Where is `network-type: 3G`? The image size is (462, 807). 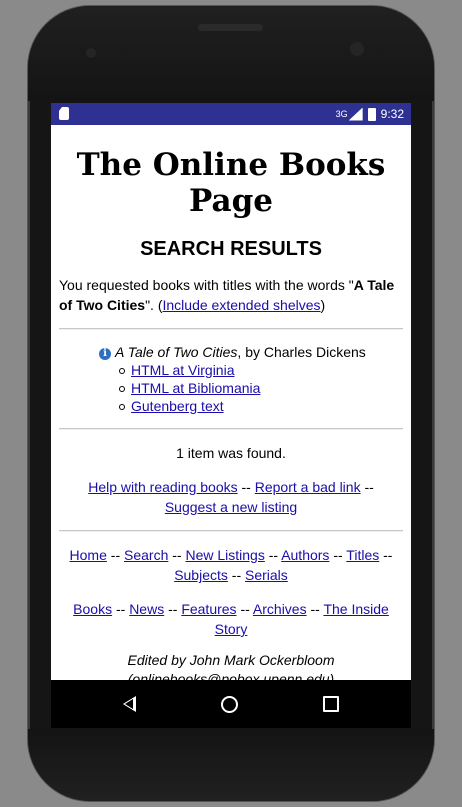 network-type: 3G is located at coordinates (341, 114).